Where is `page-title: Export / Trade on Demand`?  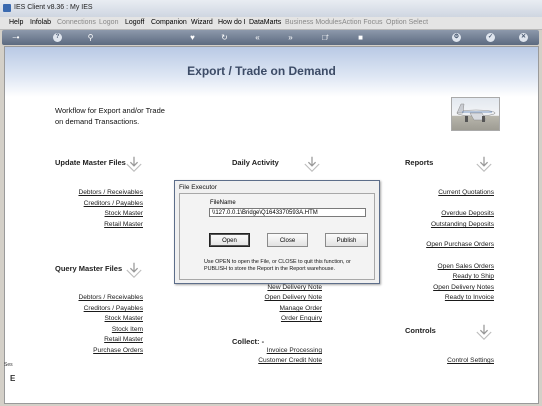
page-title: Export / Trade on Demand is located at coordinates (261, 71).